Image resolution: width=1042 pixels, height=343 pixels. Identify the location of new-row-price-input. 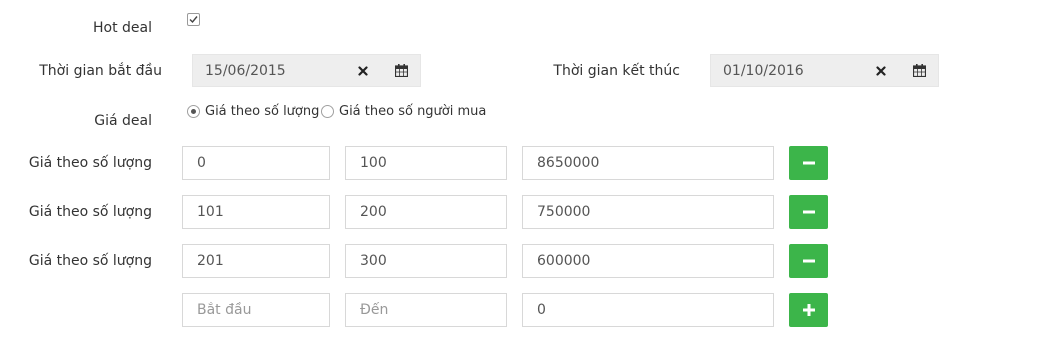
(648, 310).